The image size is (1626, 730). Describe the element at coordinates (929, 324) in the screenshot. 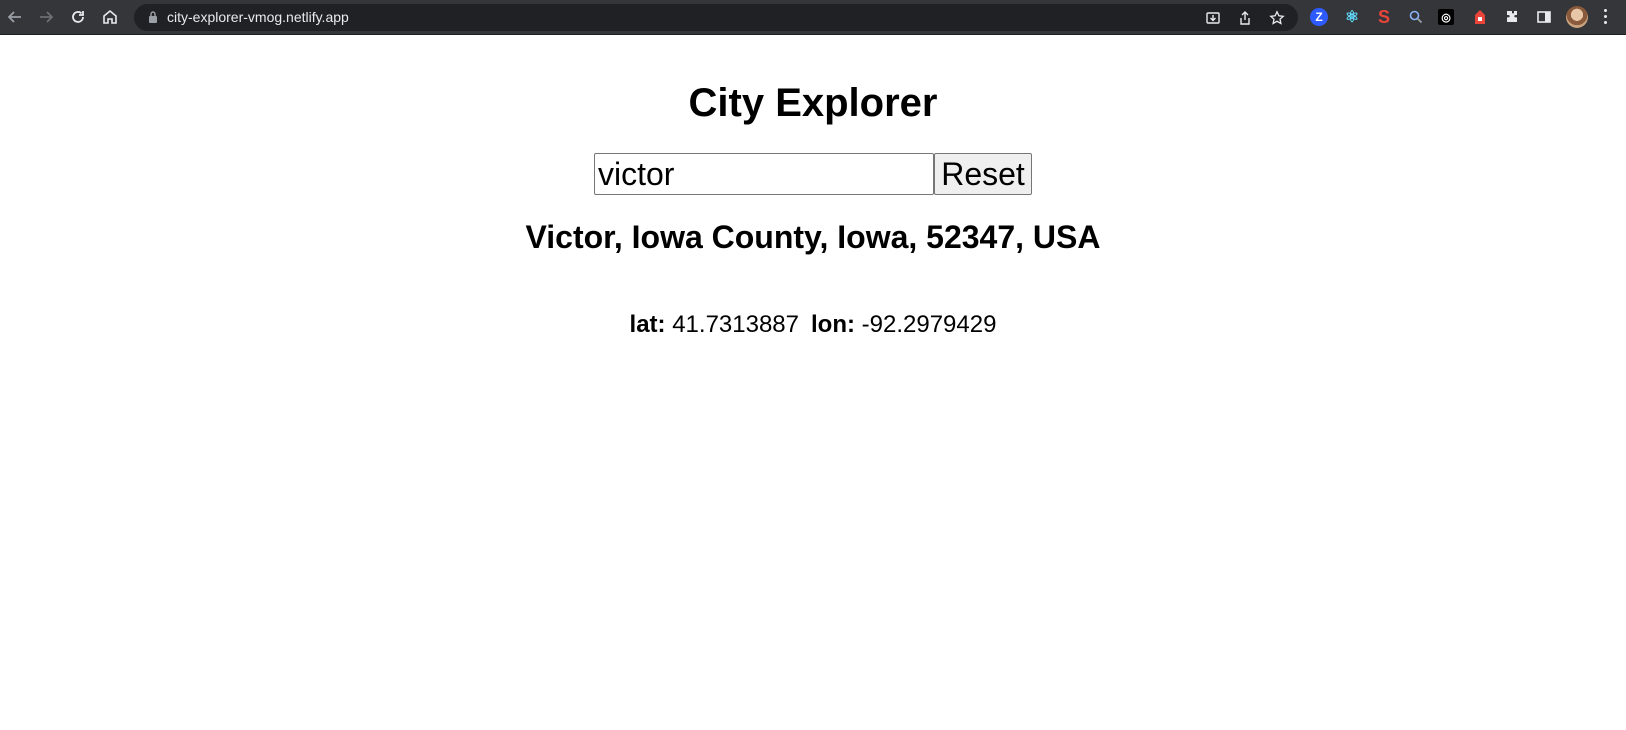

I see `lon-value: -92.2979429` at that location.